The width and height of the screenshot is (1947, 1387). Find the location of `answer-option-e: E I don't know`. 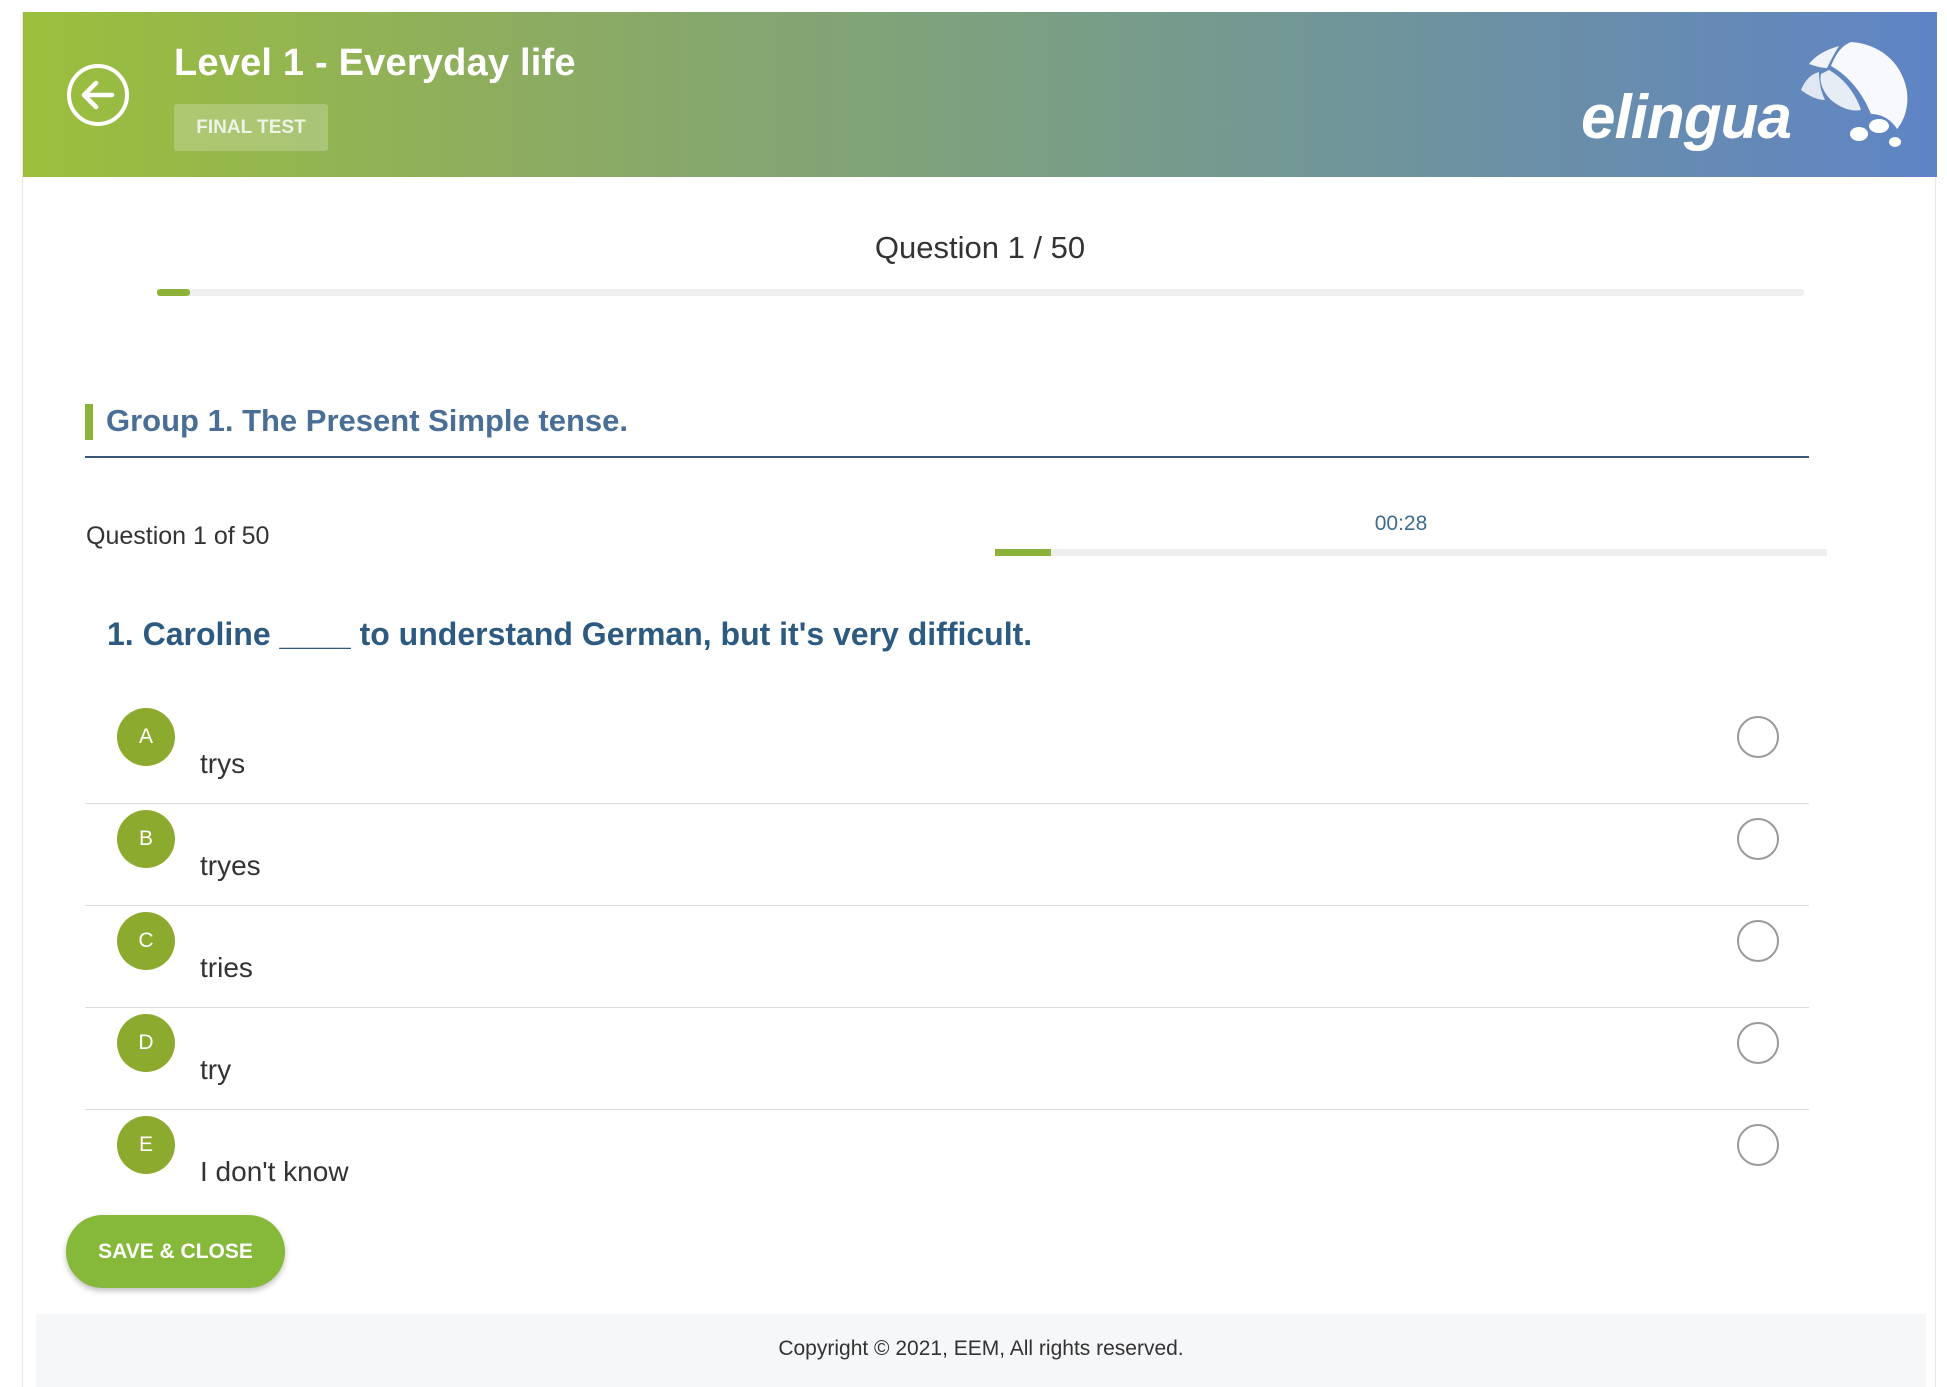

answer-option-e: E I don't know is located at coordinates (947, 1161).